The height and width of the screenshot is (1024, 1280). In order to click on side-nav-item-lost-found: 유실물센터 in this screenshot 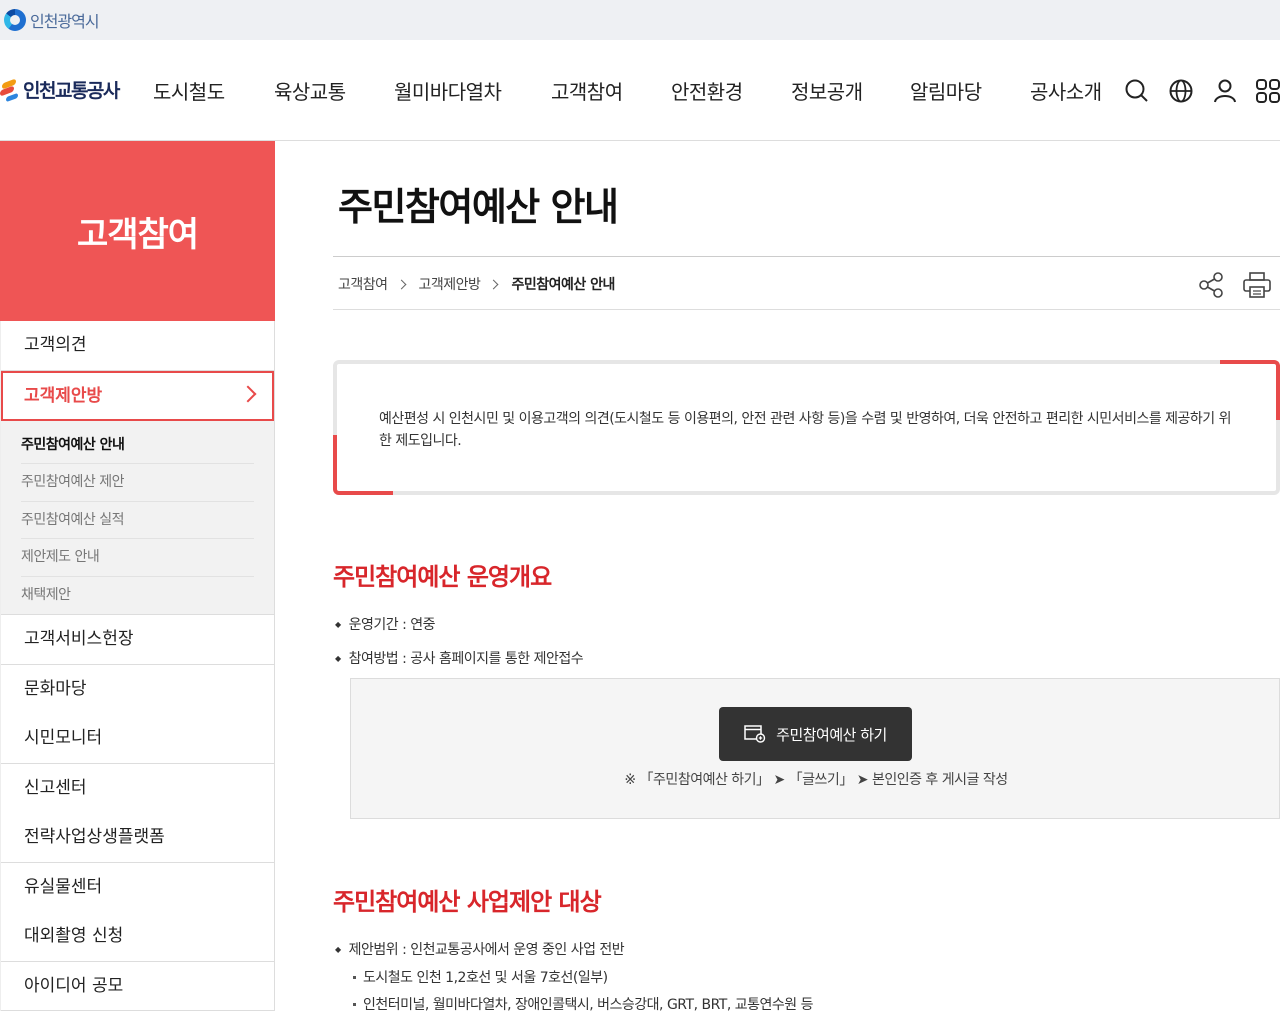, I will do `click(137, 888)`.